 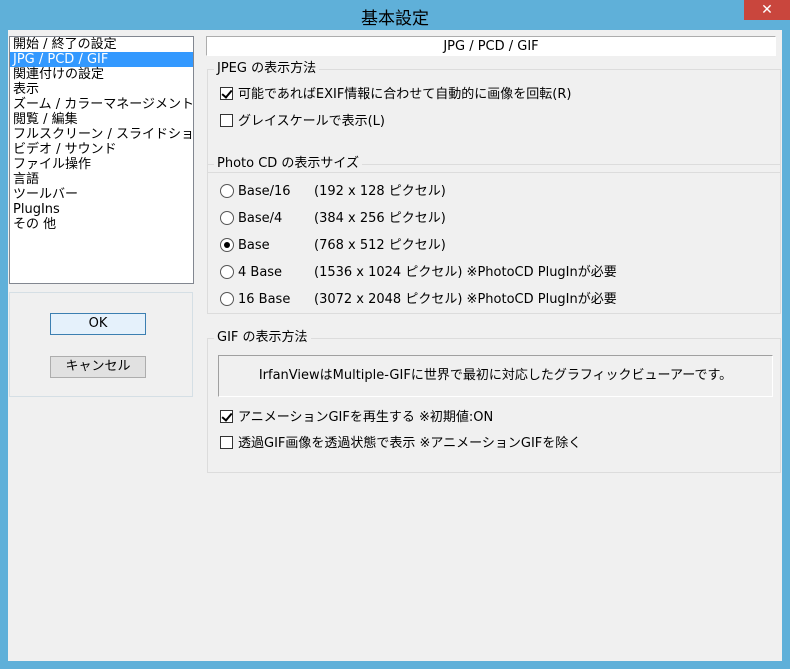 What do you see at coordinates (101, 89) in the screenshot?
I see `category-item: 表示` at bounding box center [101, 89].